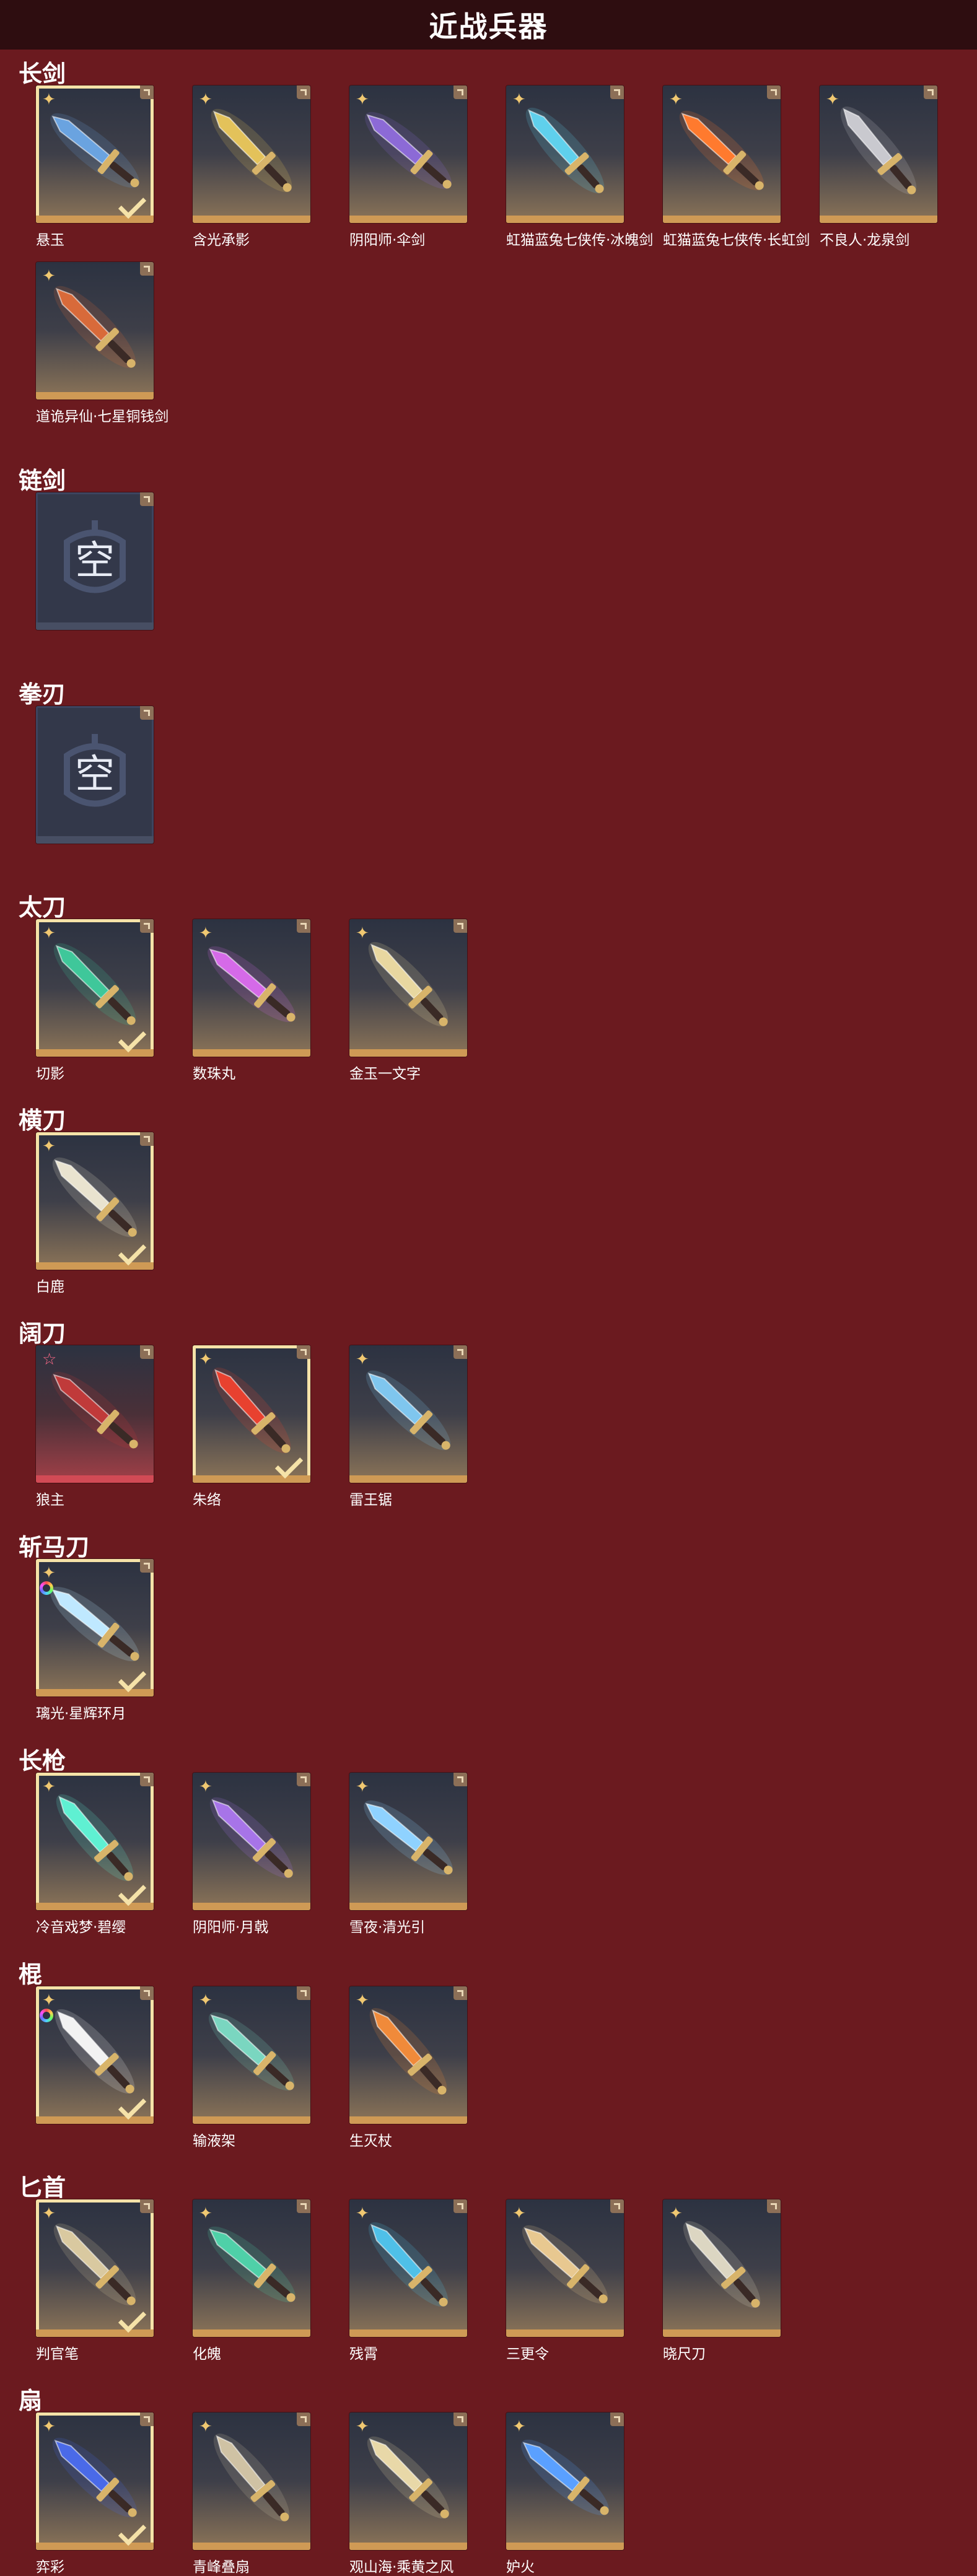 The image size is (977, 2576). I want to click on weapon-item: ✦ 输液架, so click(255, 2067).